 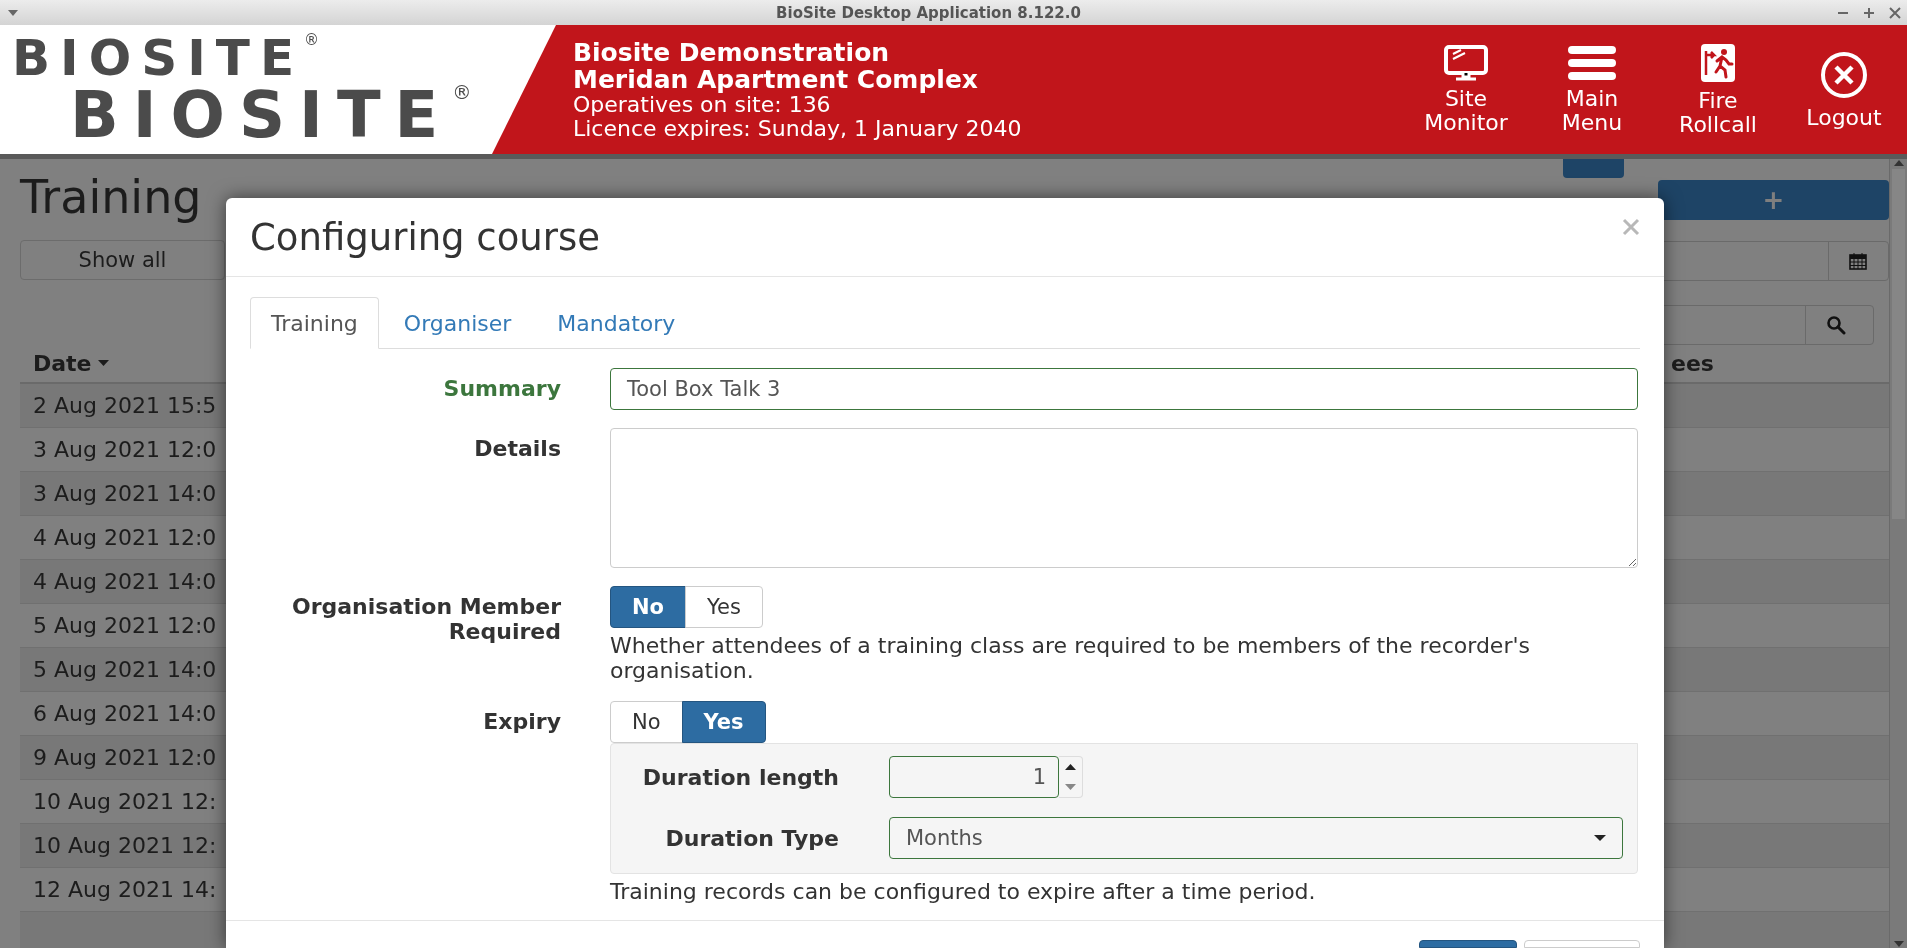 I want to click on date-cell: 4 Aug 2021 14:0, so click(x=125, y=581).